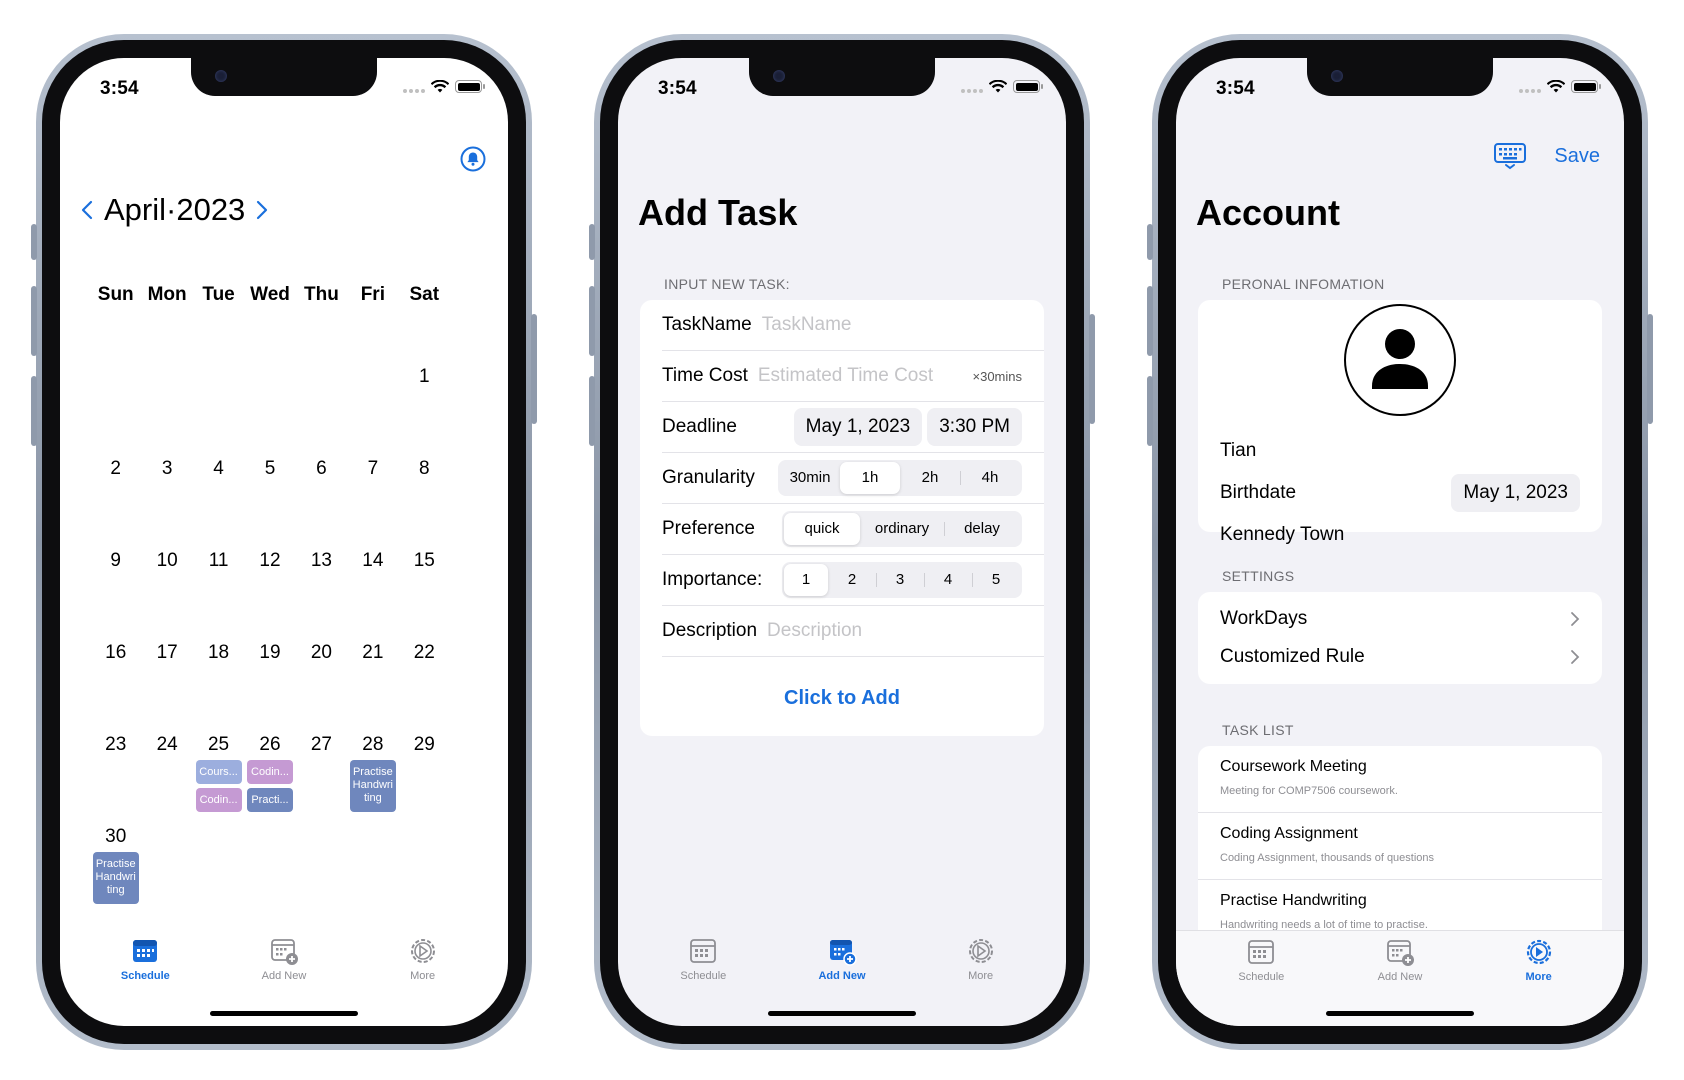 This screenshot has height=1080, width=1684. Describe the element at coordinates (858, 427) in the screenshot. I see `deadline-date-picker: May 1, 2023` at that location.